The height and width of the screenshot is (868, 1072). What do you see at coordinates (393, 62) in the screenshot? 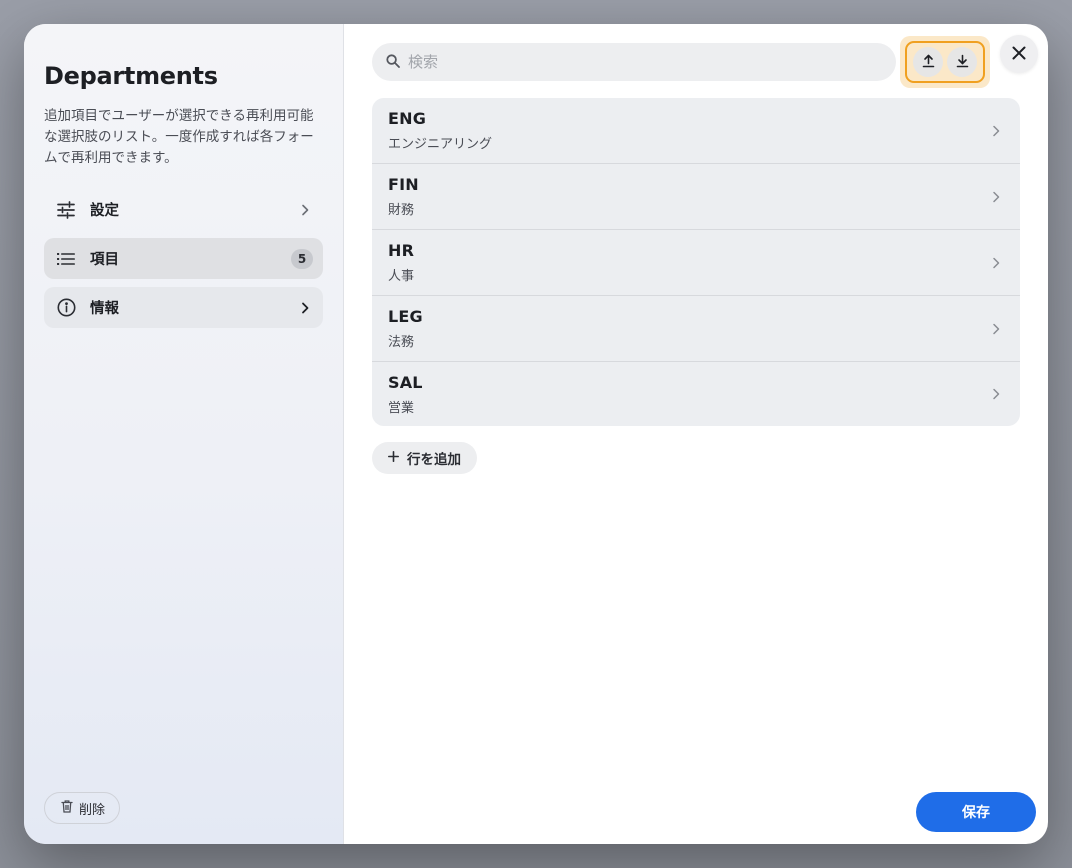
I see `search-icon` at bounding box center [393, 62].